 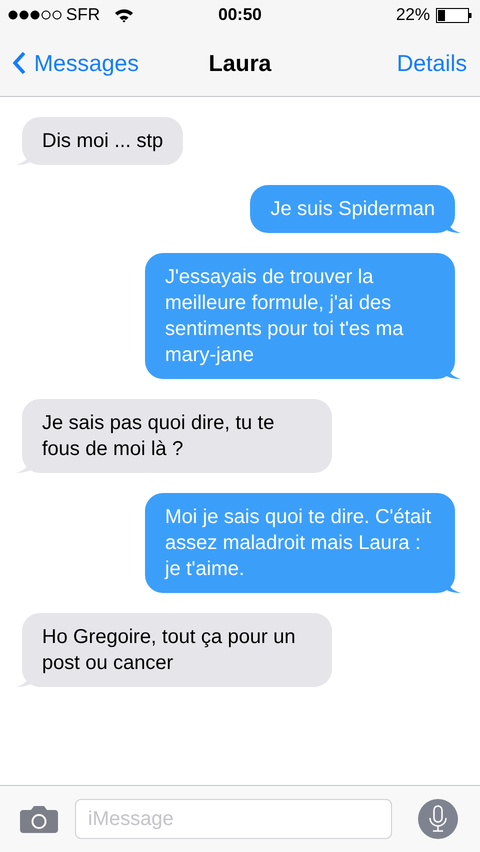 What do you see at coordinates (35, 15) in the screenshot?
I see `signal-strength-icon` at bounding box center [35, 15].